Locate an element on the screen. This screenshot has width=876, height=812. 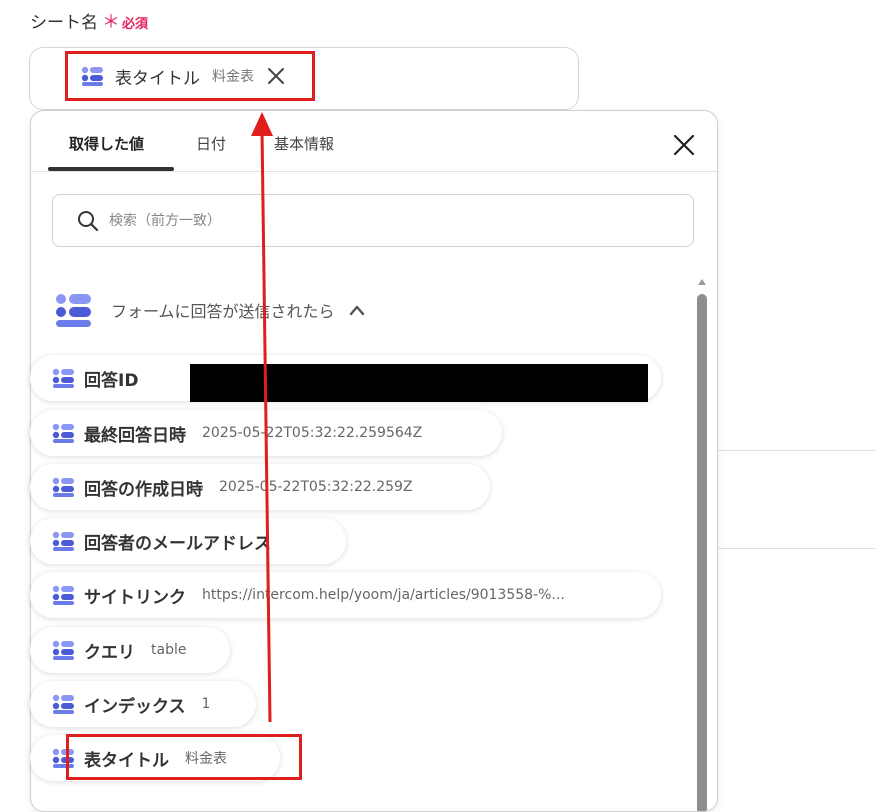
item-label: インデックス is located at coordinates (135, 706).